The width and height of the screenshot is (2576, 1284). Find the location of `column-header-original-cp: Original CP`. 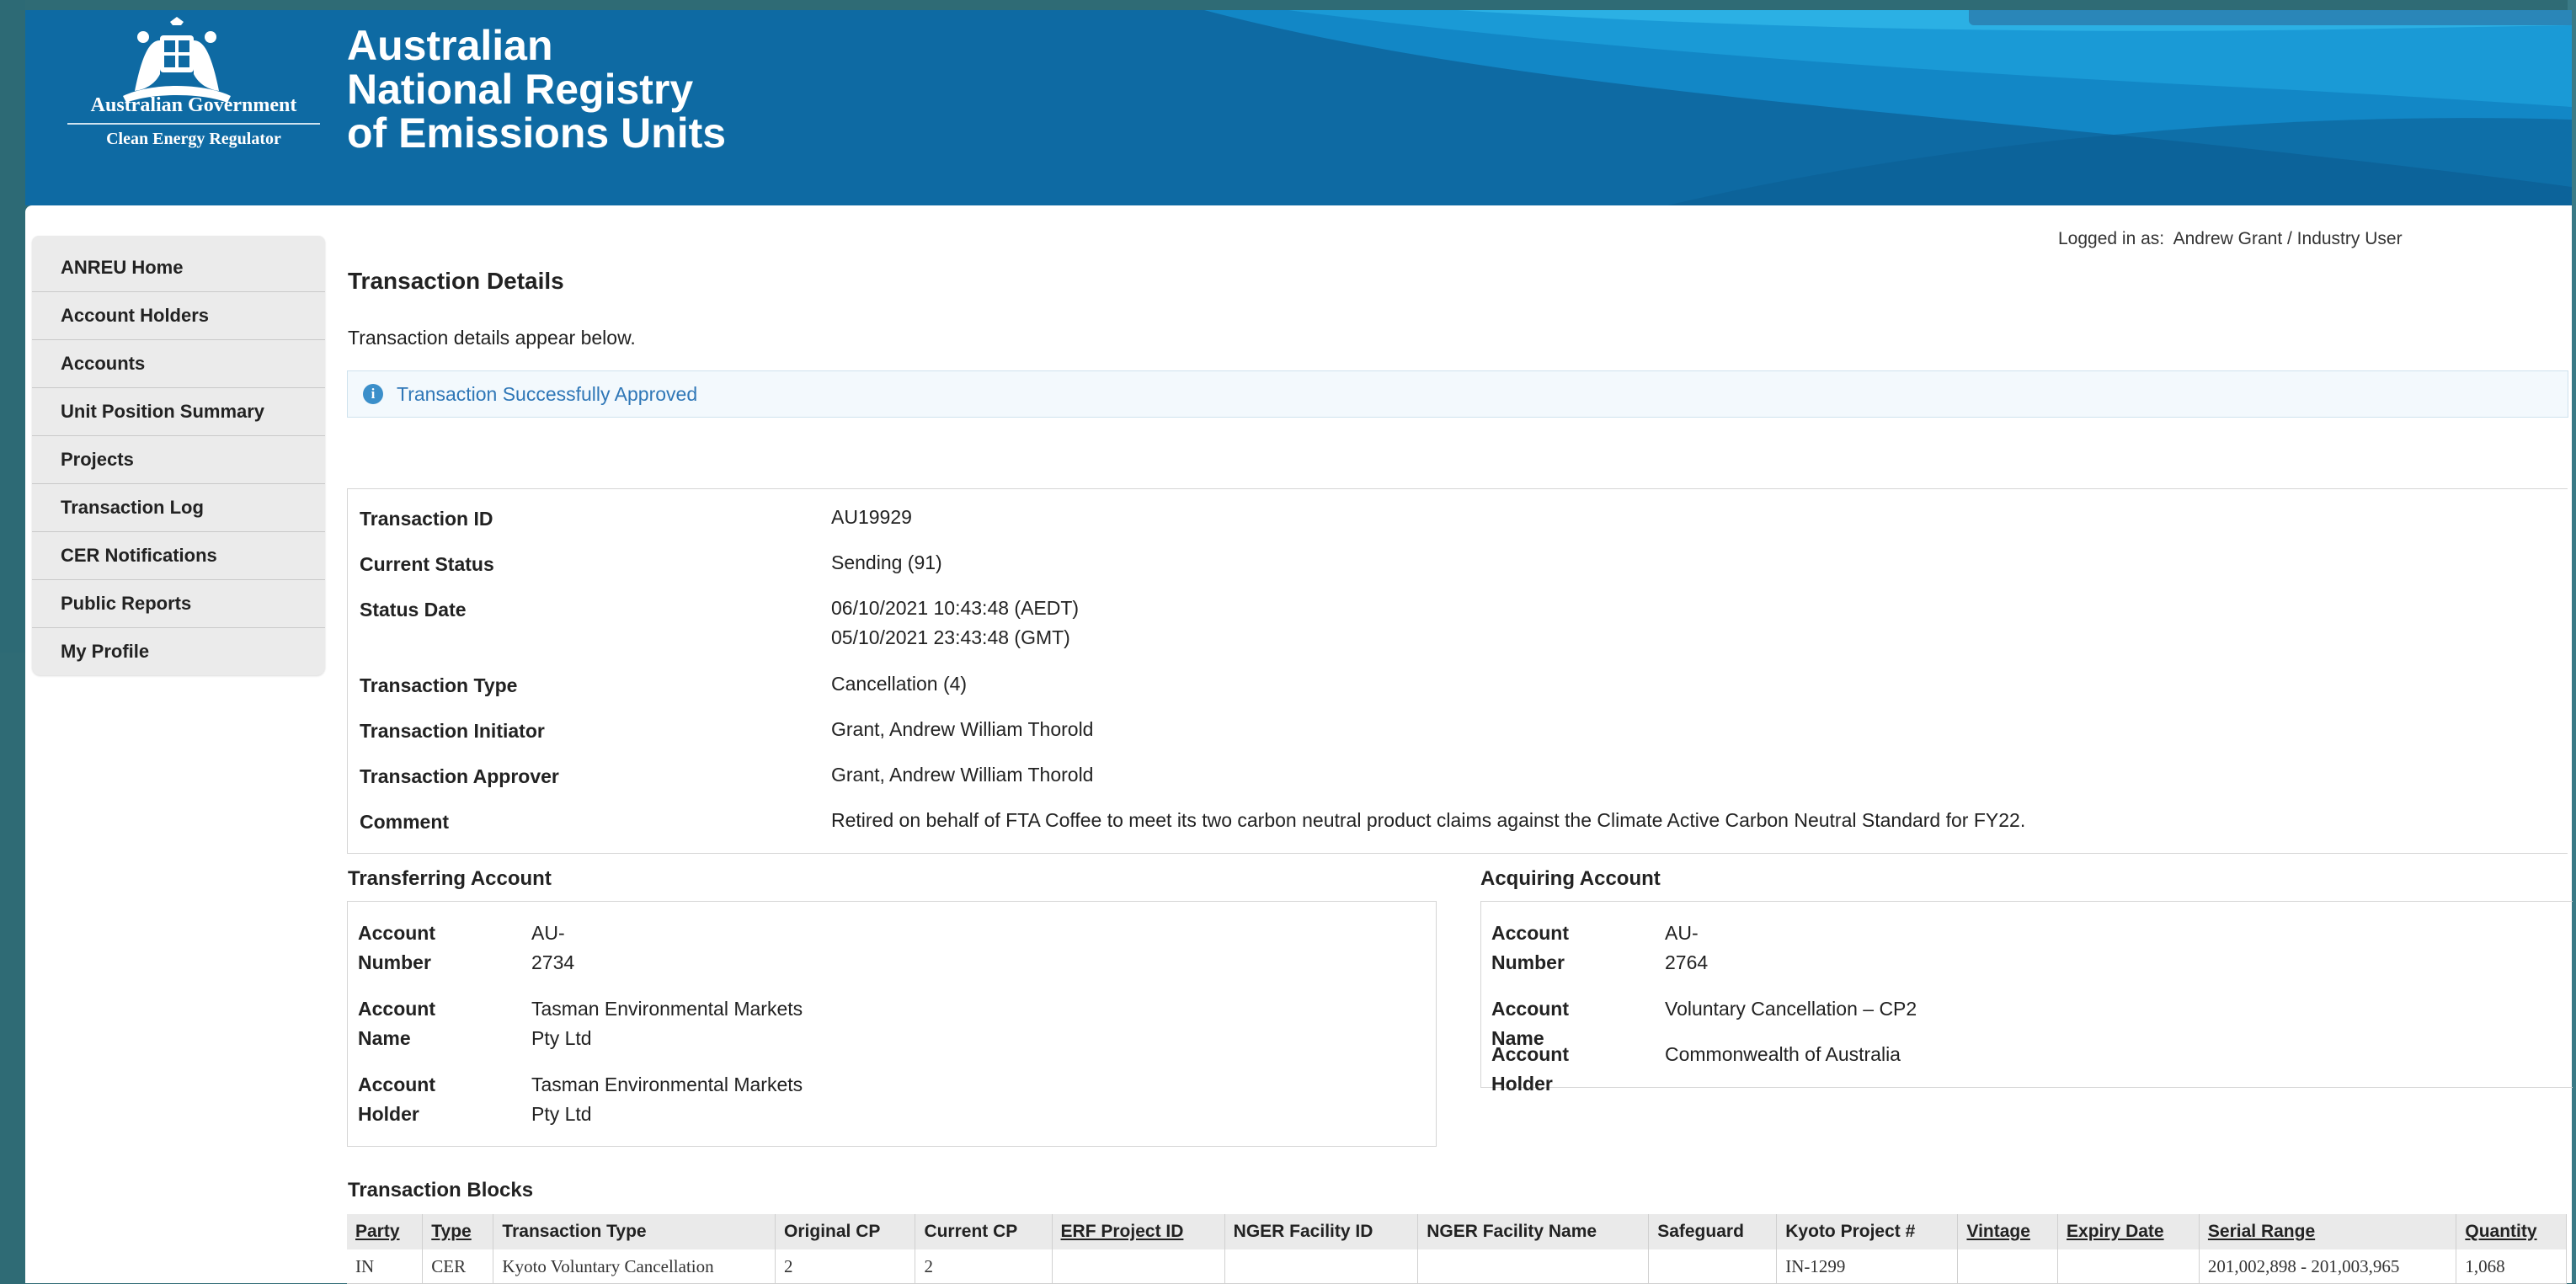

column-header-original-cp: Original CP is located at coordinates (845, 1231).